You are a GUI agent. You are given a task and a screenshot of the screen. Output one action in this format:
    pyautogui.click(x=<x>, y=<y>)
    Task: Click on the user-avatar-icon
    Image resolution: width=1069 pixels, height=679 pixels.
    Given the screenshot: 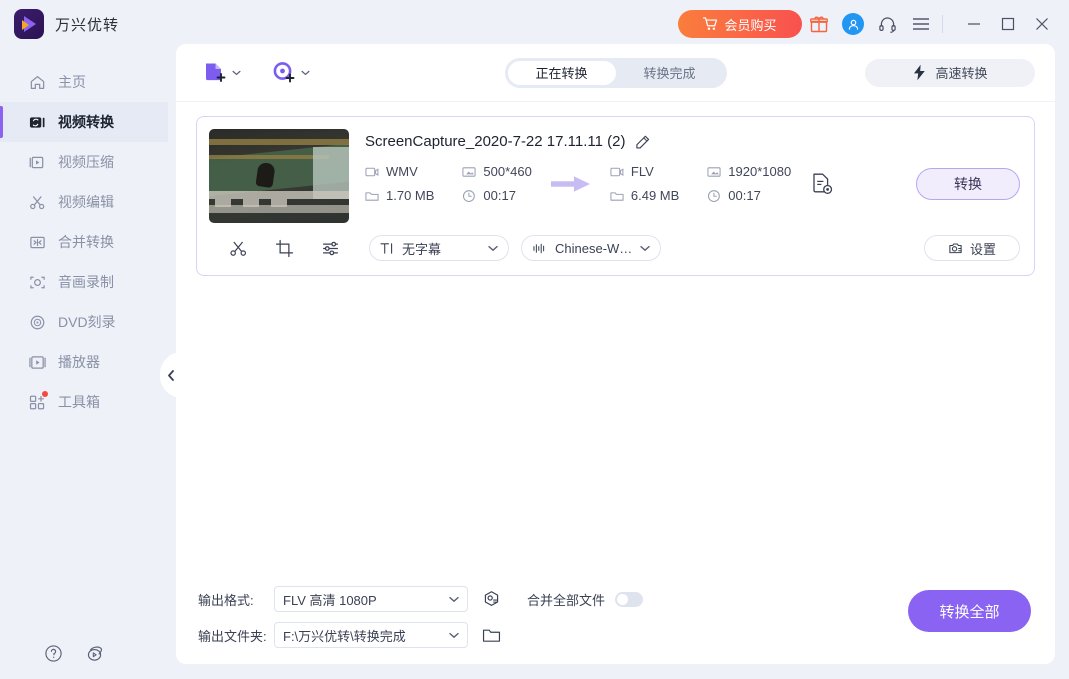 What is the action you would take?
    pyautogui.click(x=853, y=24)
    